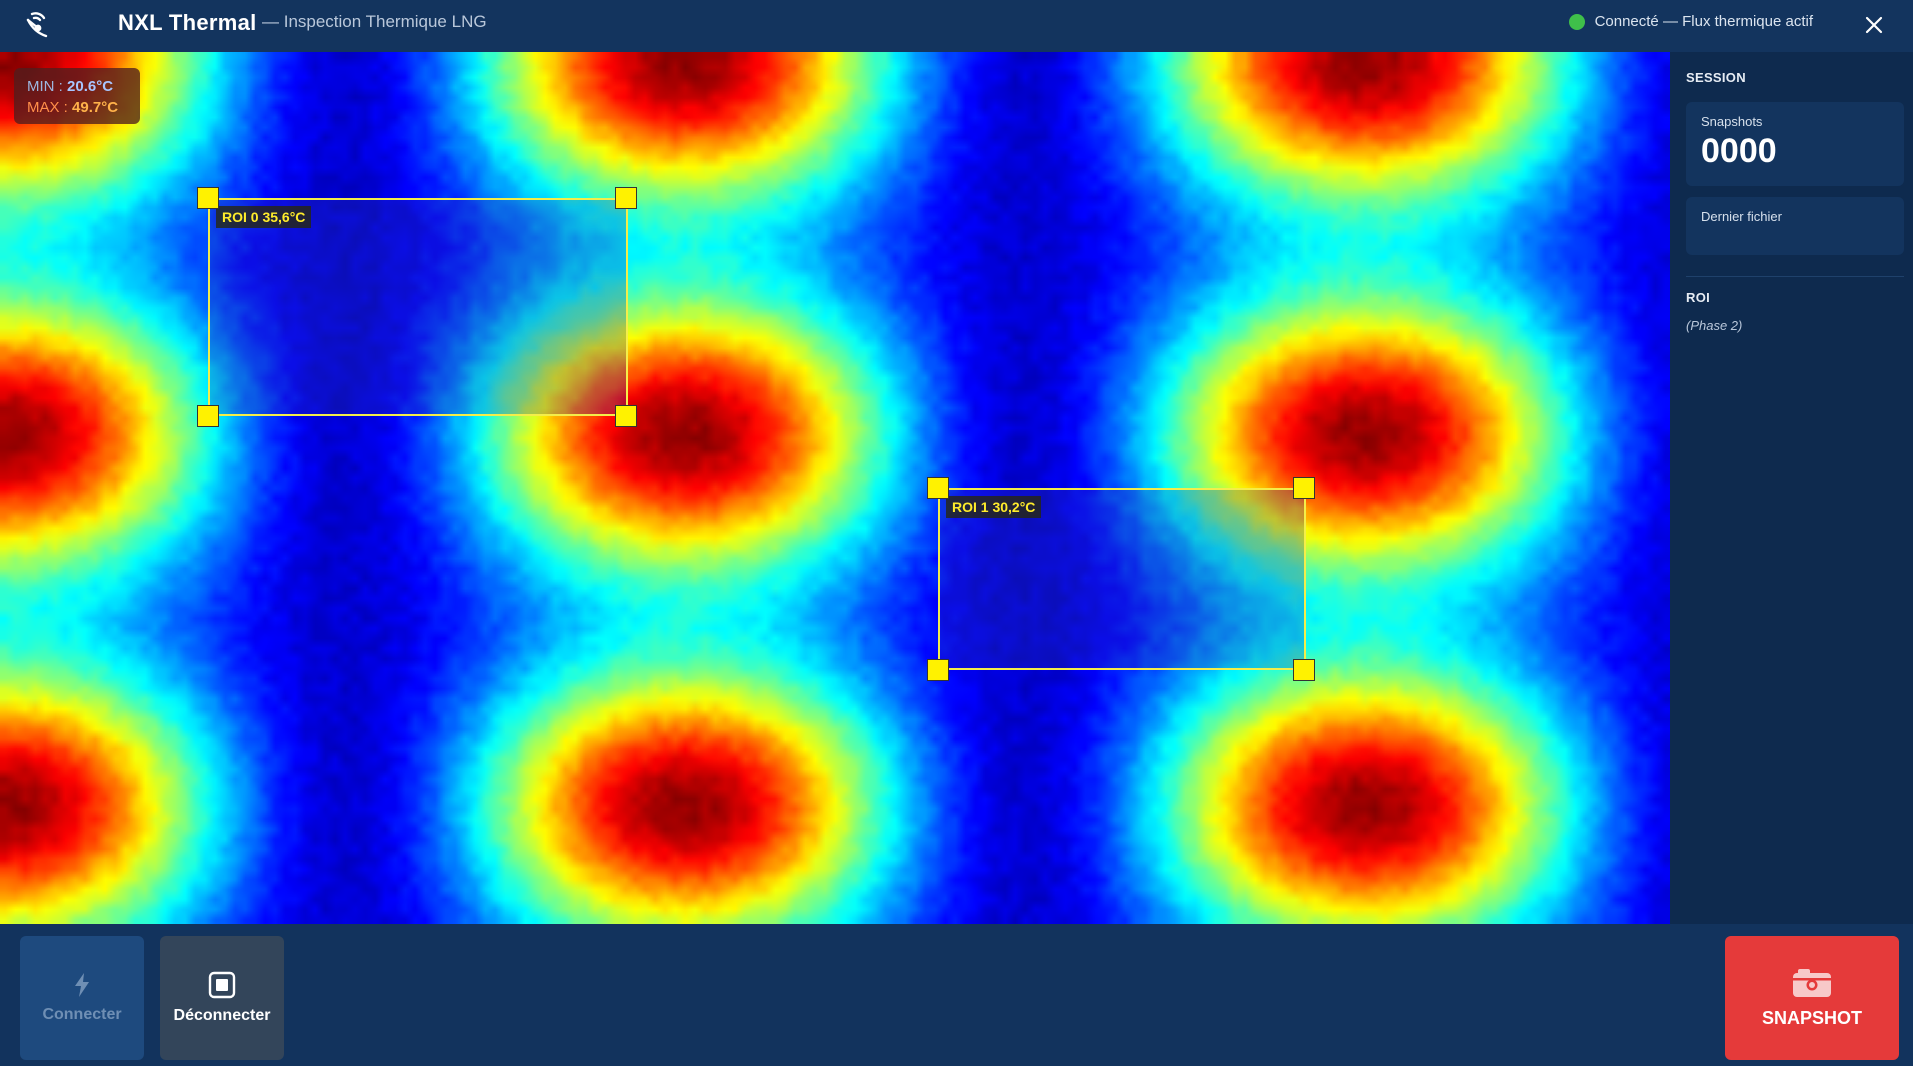 Image resolution: width=1913 pixels, height=1066 pixels. What do you see at coordinates (222, 985) in the screenshot?
I see `stop-square-icon` at bounding box center [222, 985].